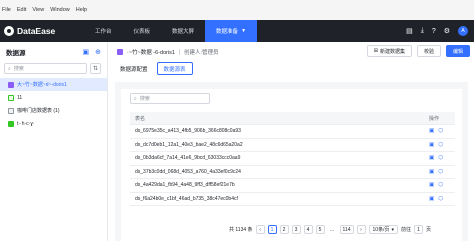  Describe the element at coordinates (447, 31) in the screenshot. I see `settings-icon: ⚙` at that location.